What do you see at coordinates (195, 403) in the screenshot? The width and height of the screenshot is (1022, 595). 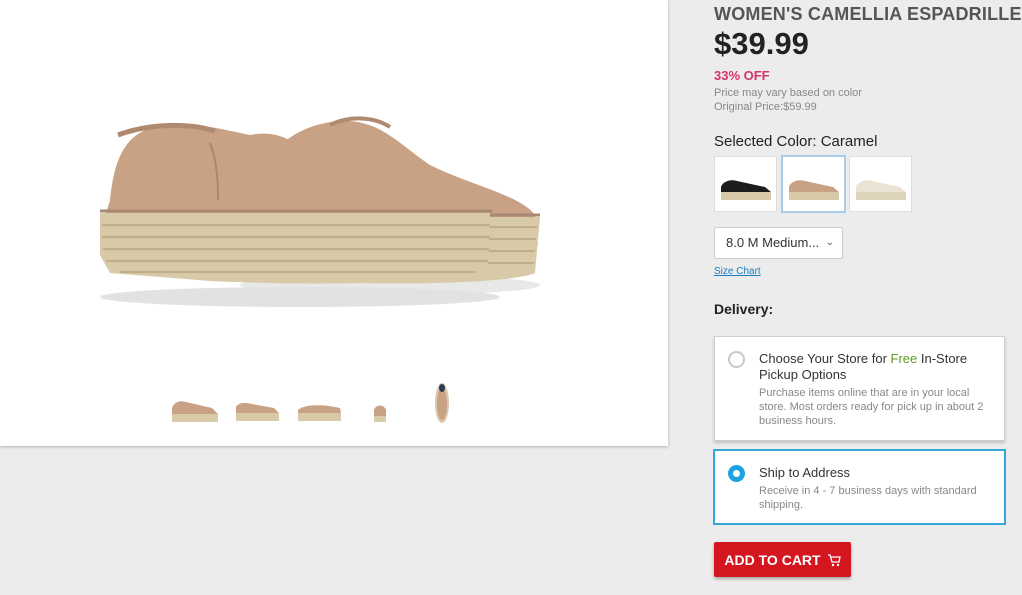 I see `thumbnail-side` at bounding box center [195, 403].